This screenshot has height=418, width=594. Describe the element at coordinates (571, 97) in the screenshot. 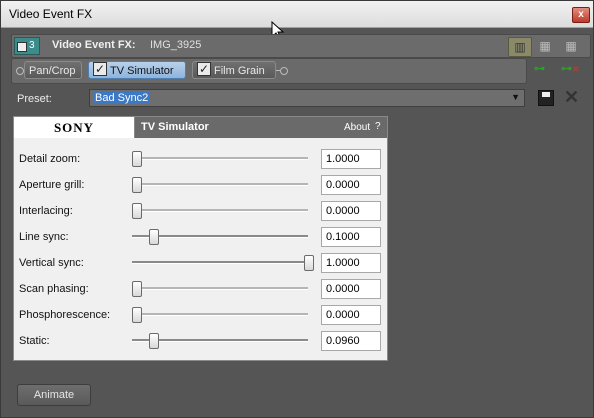

I see `delete-preset-icon: ✕` at that location.